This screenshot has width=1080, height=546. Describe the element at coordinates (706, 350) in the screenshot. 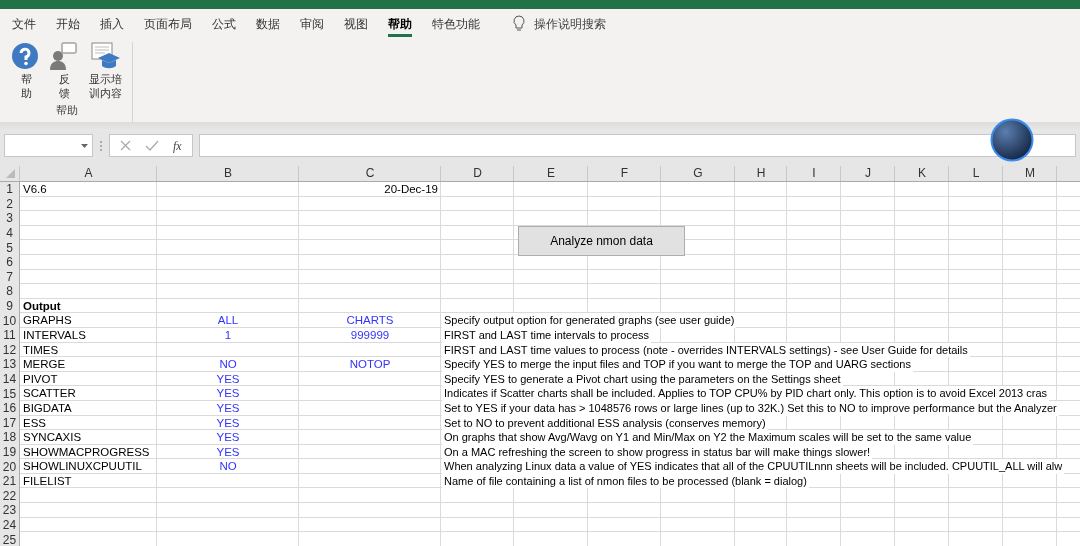

I see `table-cell: FIRST and LAST time values to process (note - overrides INTERVALS settings) - see User Guide for details` at that location.